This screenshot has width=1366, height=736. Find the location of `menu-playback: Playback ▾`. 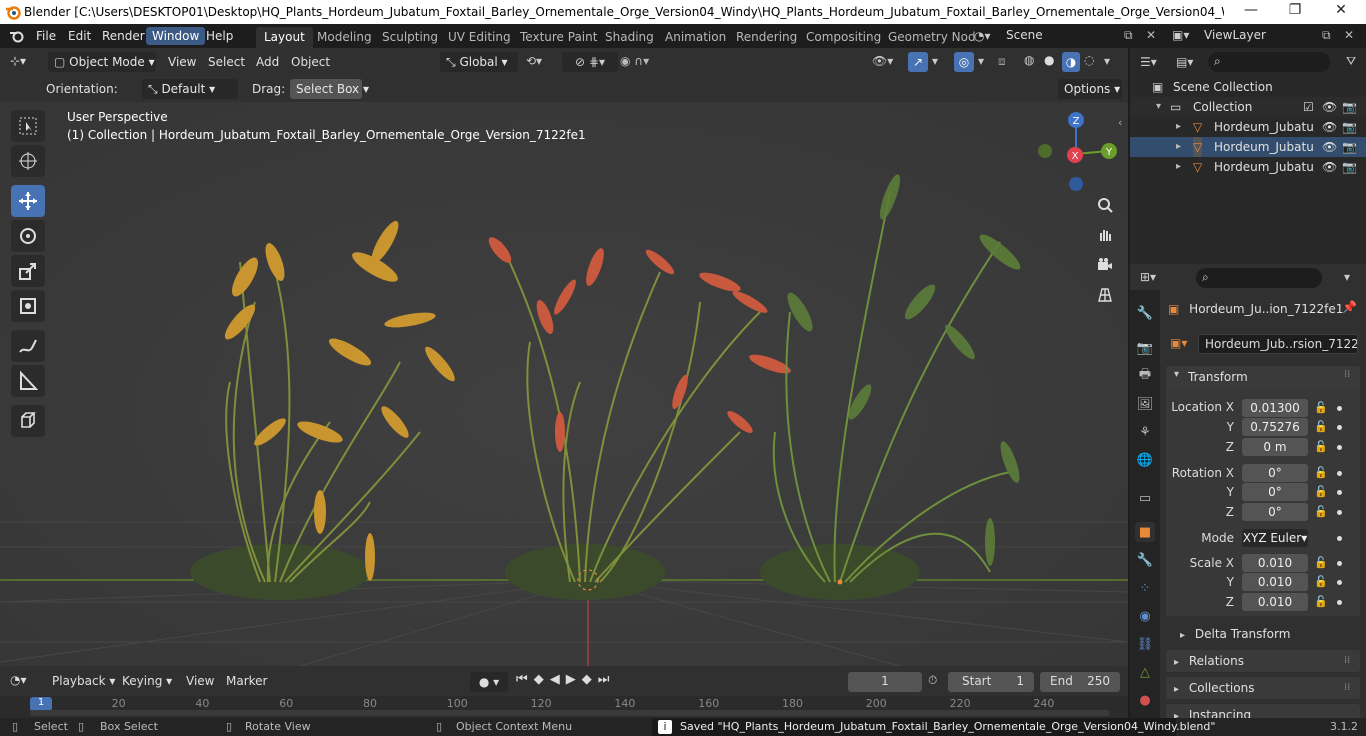

menu-playback: Playback ▾ is located at coordinates (83, 681).